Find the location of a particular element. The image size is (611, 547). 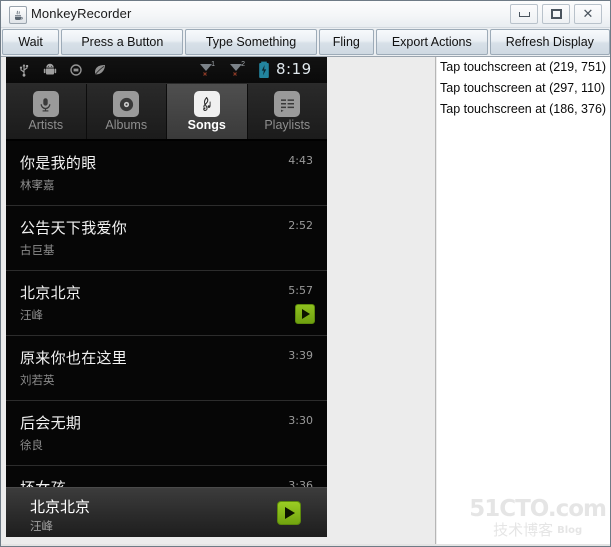

close-icon: ✕ is located at coordinates (588, 14).